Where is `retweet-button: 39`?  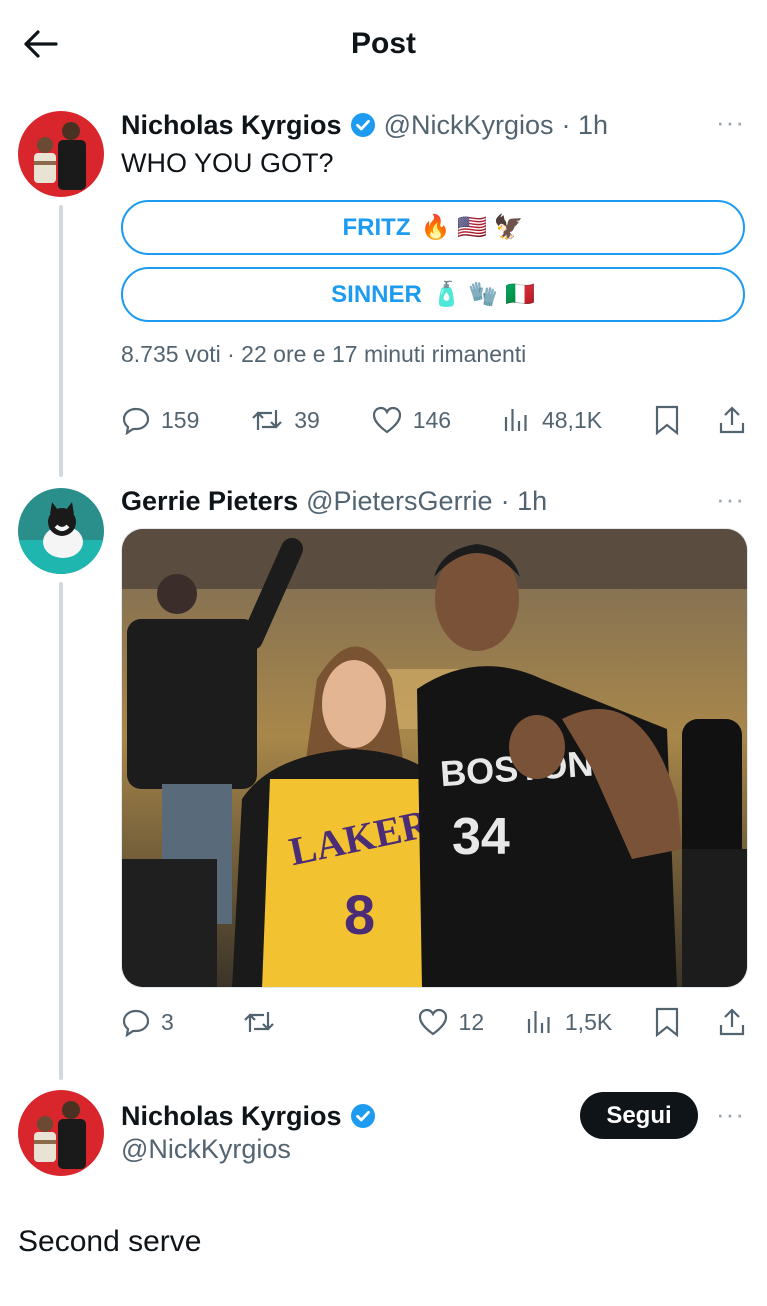
retweet-button: 39 is located at coordinates (285, 420).